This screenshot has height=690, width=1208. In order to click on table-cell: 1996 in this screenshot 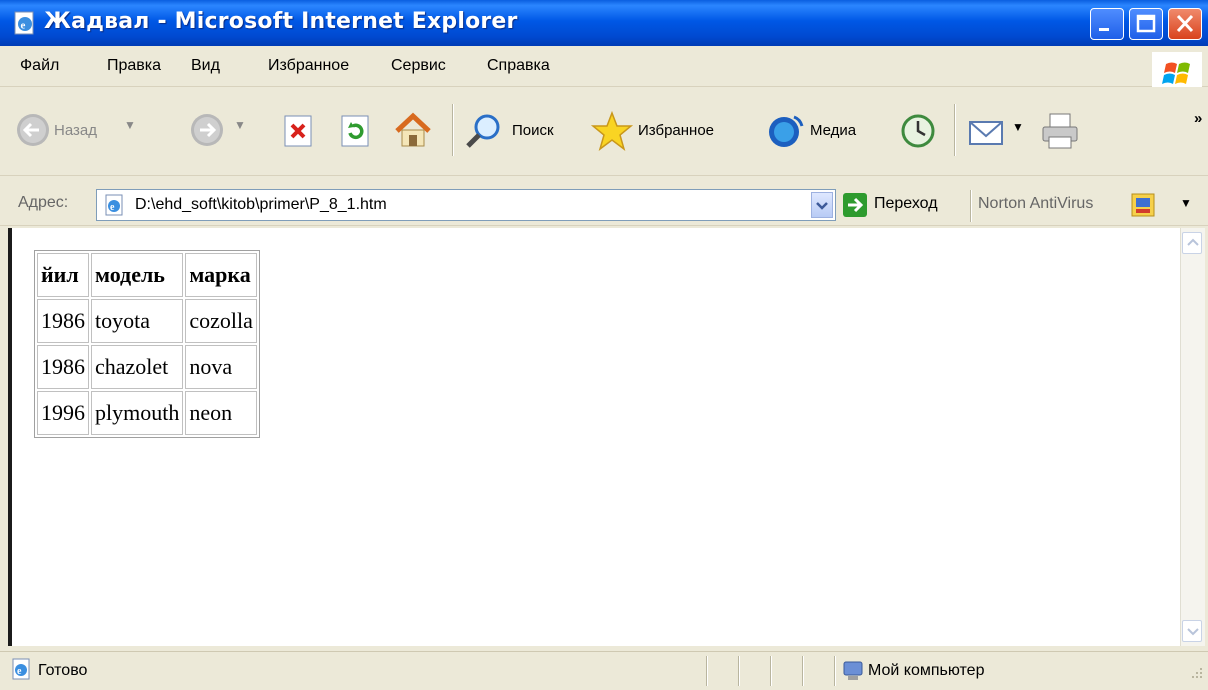, I will do `click(63, 413)`.